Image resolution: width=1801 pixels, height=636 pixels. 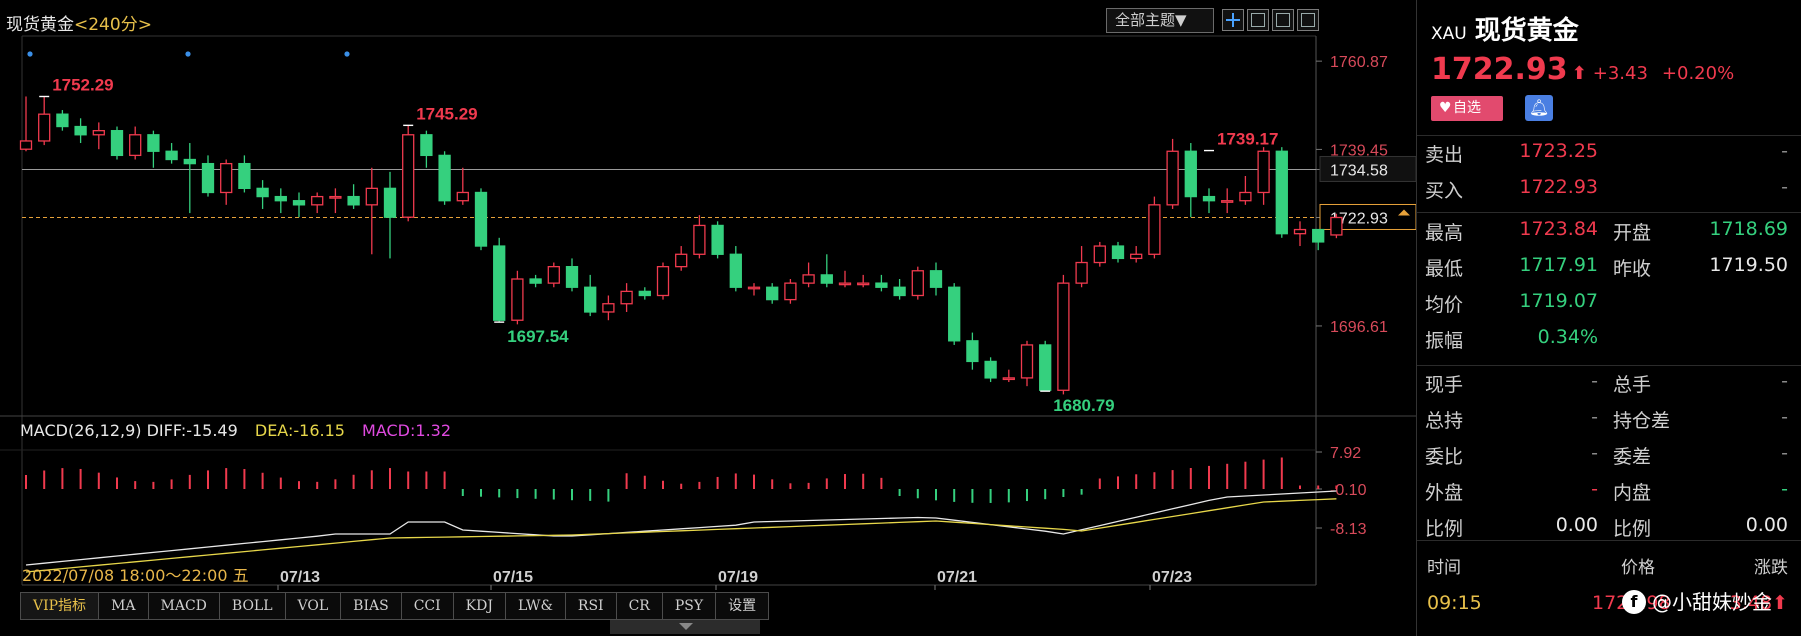 I want to click on tab-0: VIP指标, so click(x=60, y=606).